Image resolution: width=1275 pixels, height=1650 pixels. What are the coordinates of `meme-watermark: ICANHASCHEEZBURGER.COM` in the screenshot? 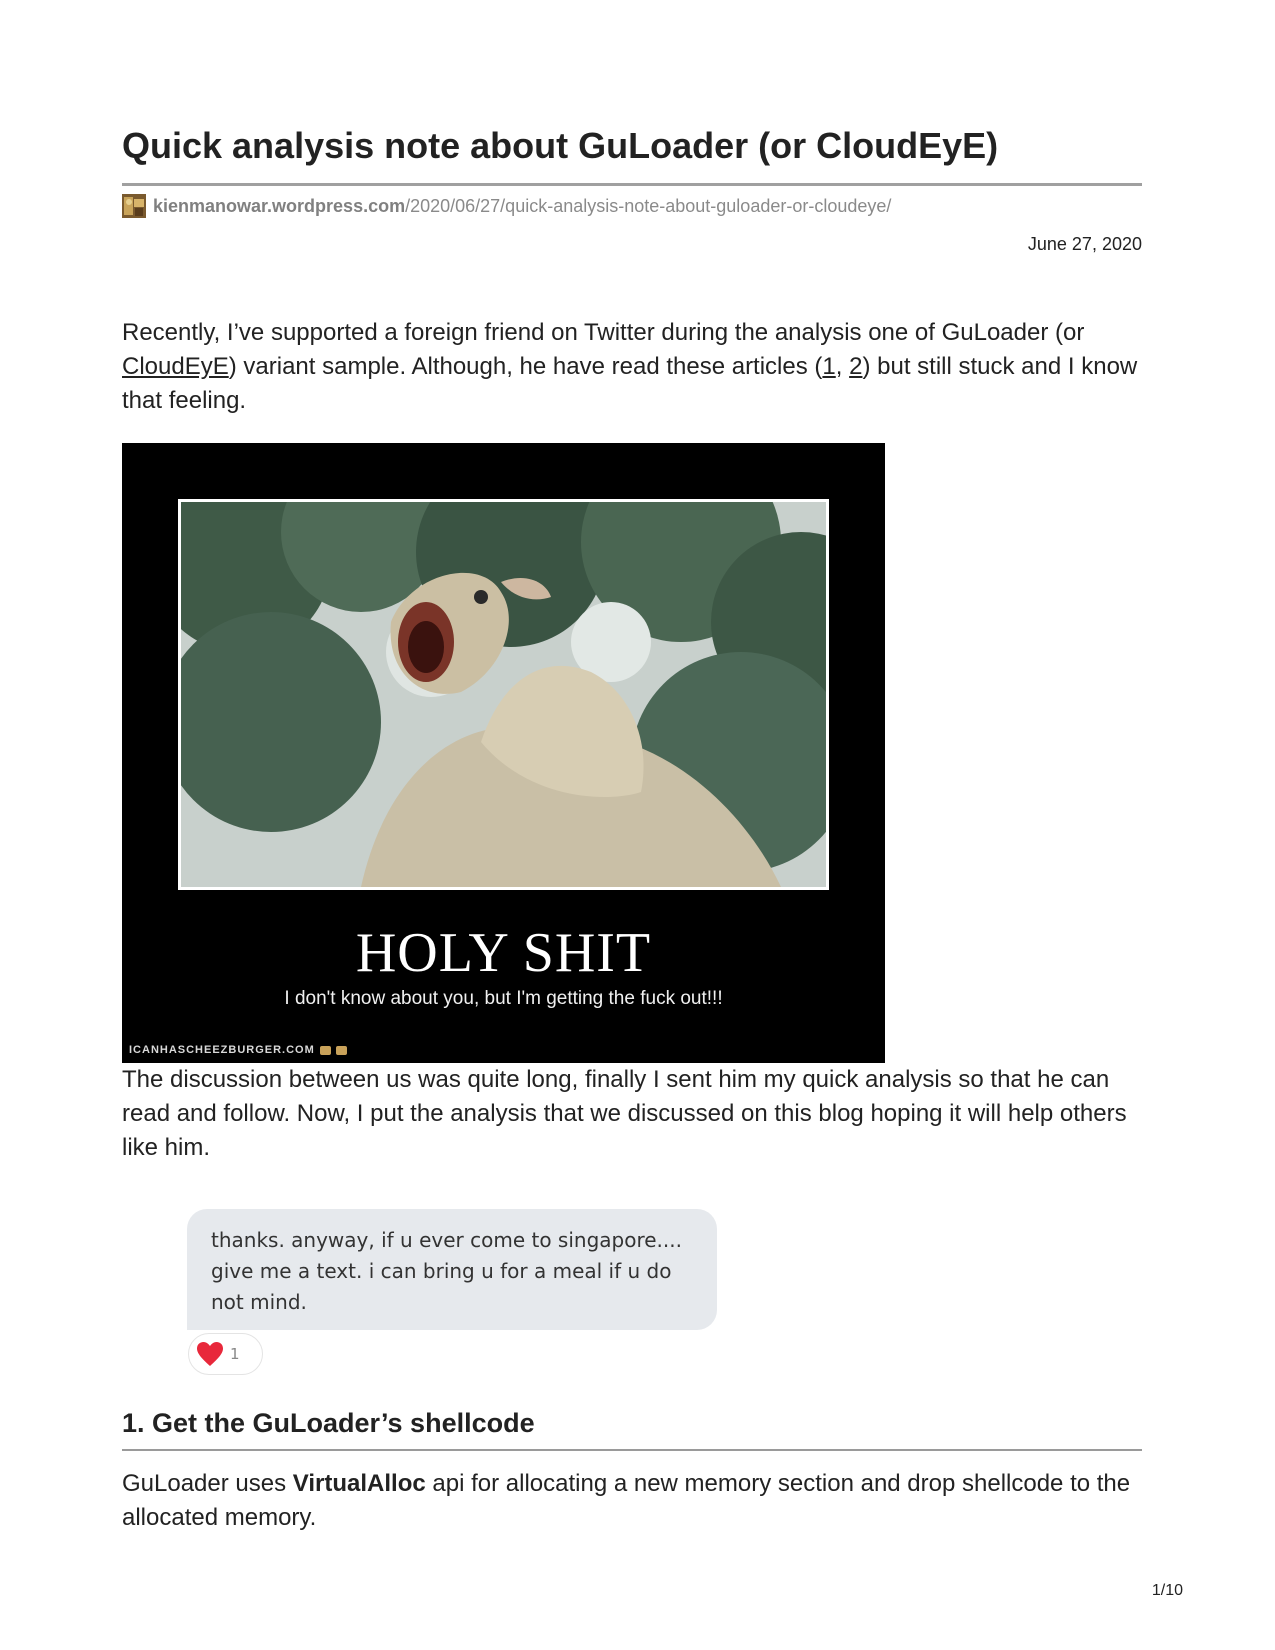 It's located at (238, 1050).